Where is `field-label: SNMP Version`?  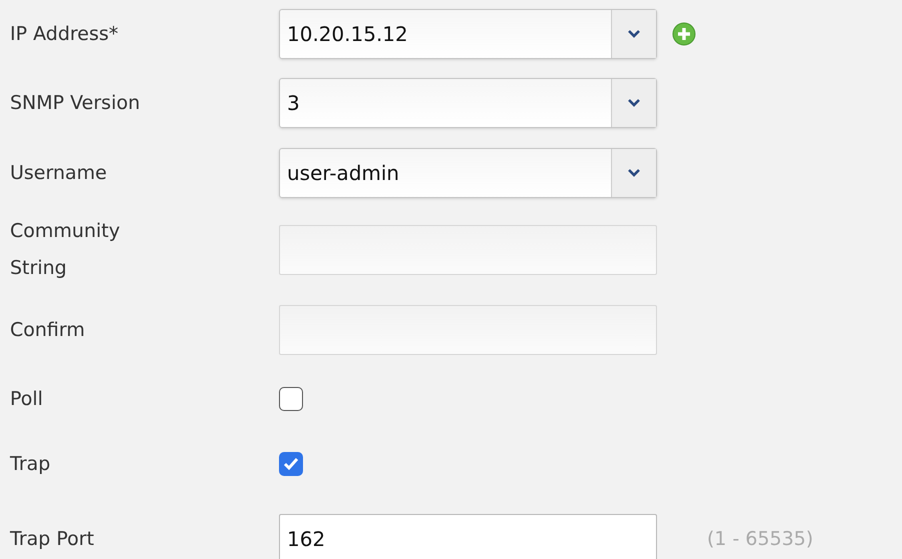 field-label: SNMP Version is located at coordinates (76, 103).